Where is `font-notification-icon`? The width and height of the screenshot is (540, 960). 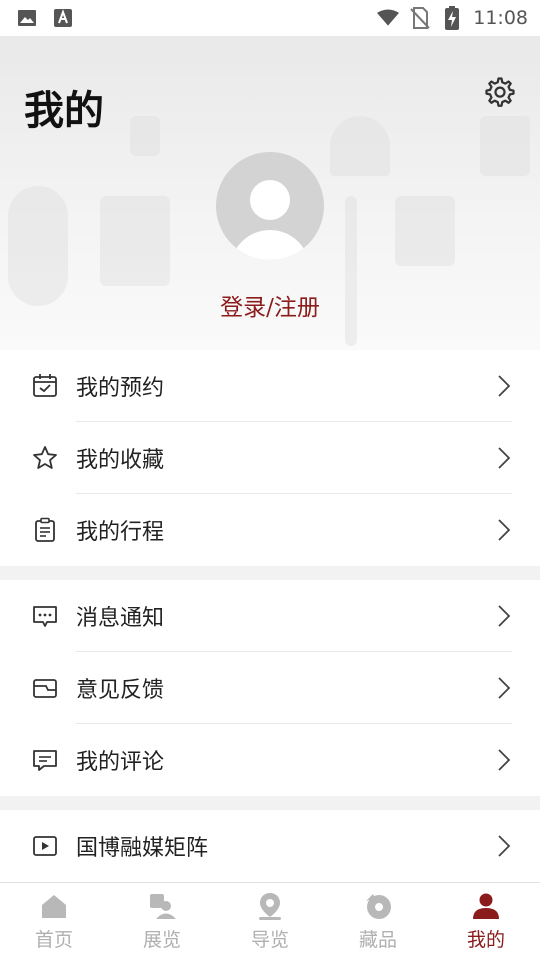
font-notification-icon is located at coordinates (63, 18).